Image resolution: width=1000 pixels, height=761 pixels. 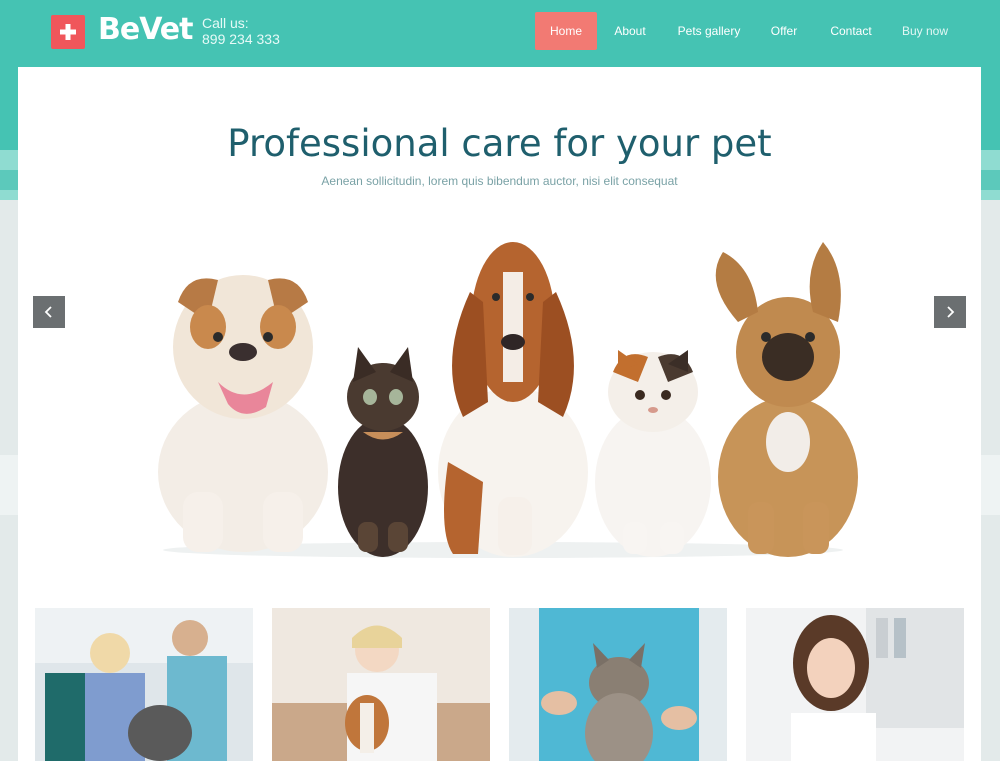 I want to click on persian-cat-figure, so click(x=653, y=453).